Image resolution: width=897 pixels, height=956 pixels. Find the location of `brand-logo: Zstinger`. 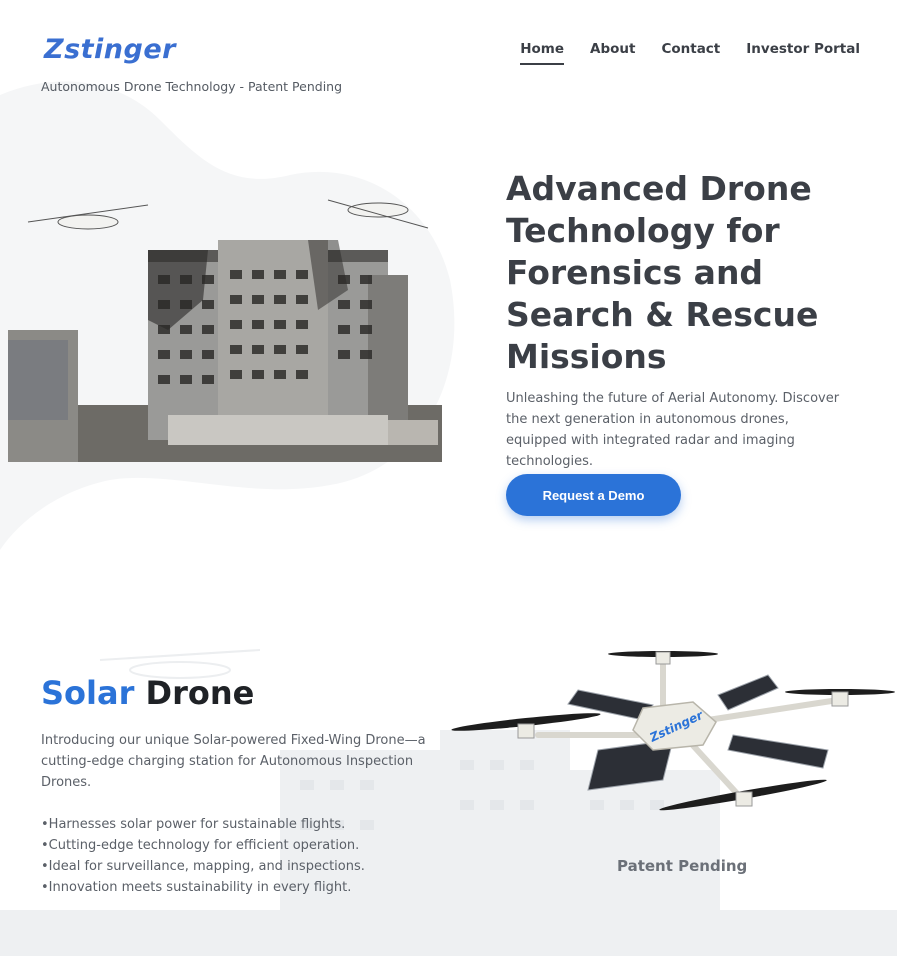

brand-logo: Zstinger is located at coordinates (110, 49).